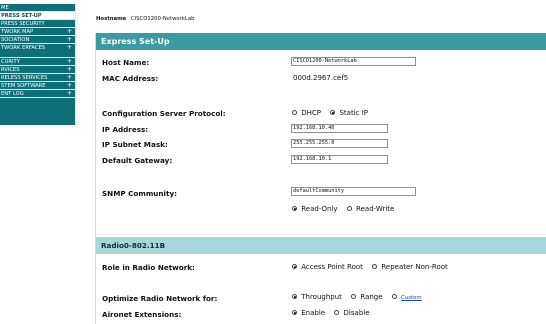  I want to click on nav-item-network-interfaces: TWORK ERFACES +, so click(37, 51).